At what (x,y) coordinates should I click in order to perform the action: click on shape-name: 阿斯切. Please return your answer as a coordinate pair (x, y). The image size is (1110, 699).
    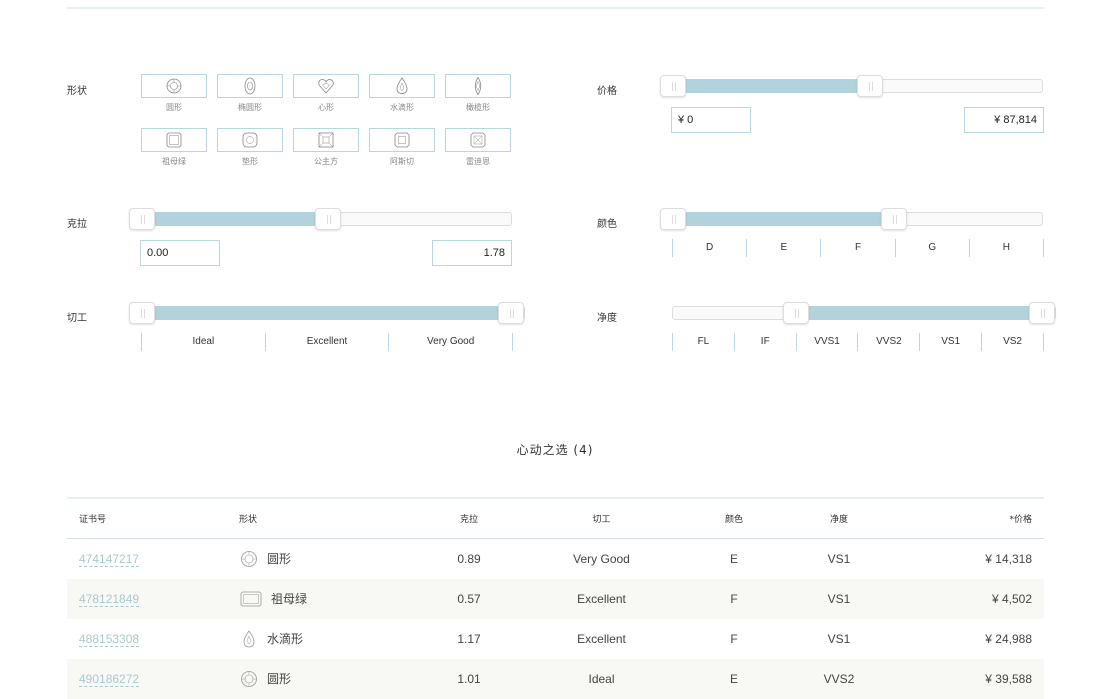
    Looking at the image, I should click on (402, 161).